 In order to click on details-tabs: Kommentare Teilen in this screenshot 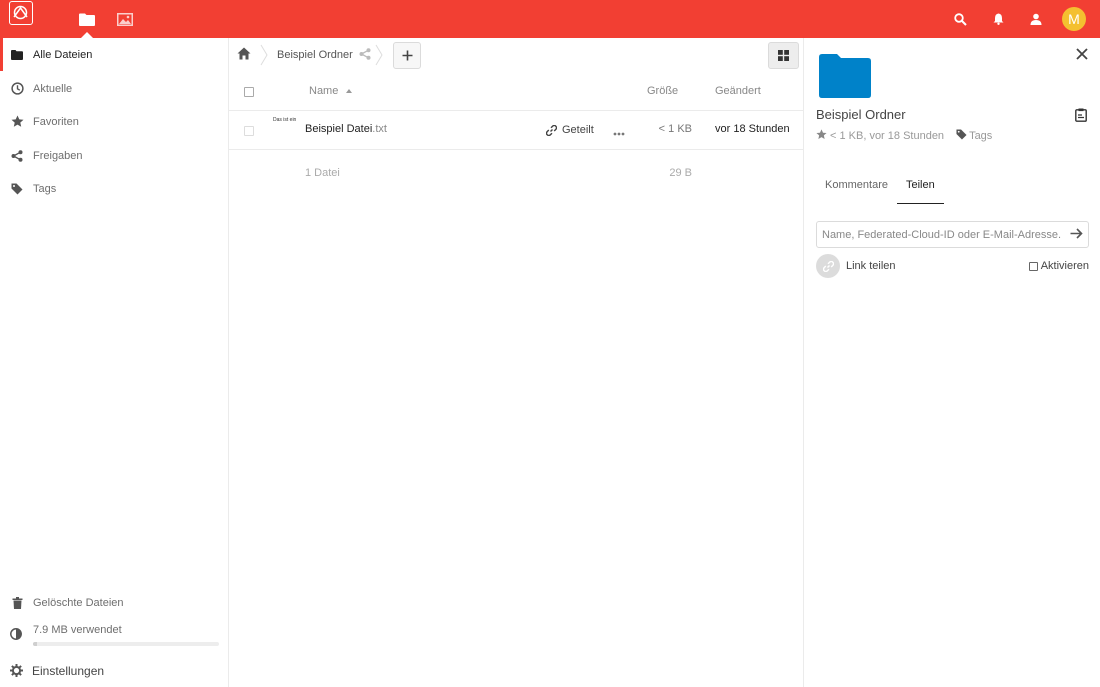, I will do `click(880, 187)`.